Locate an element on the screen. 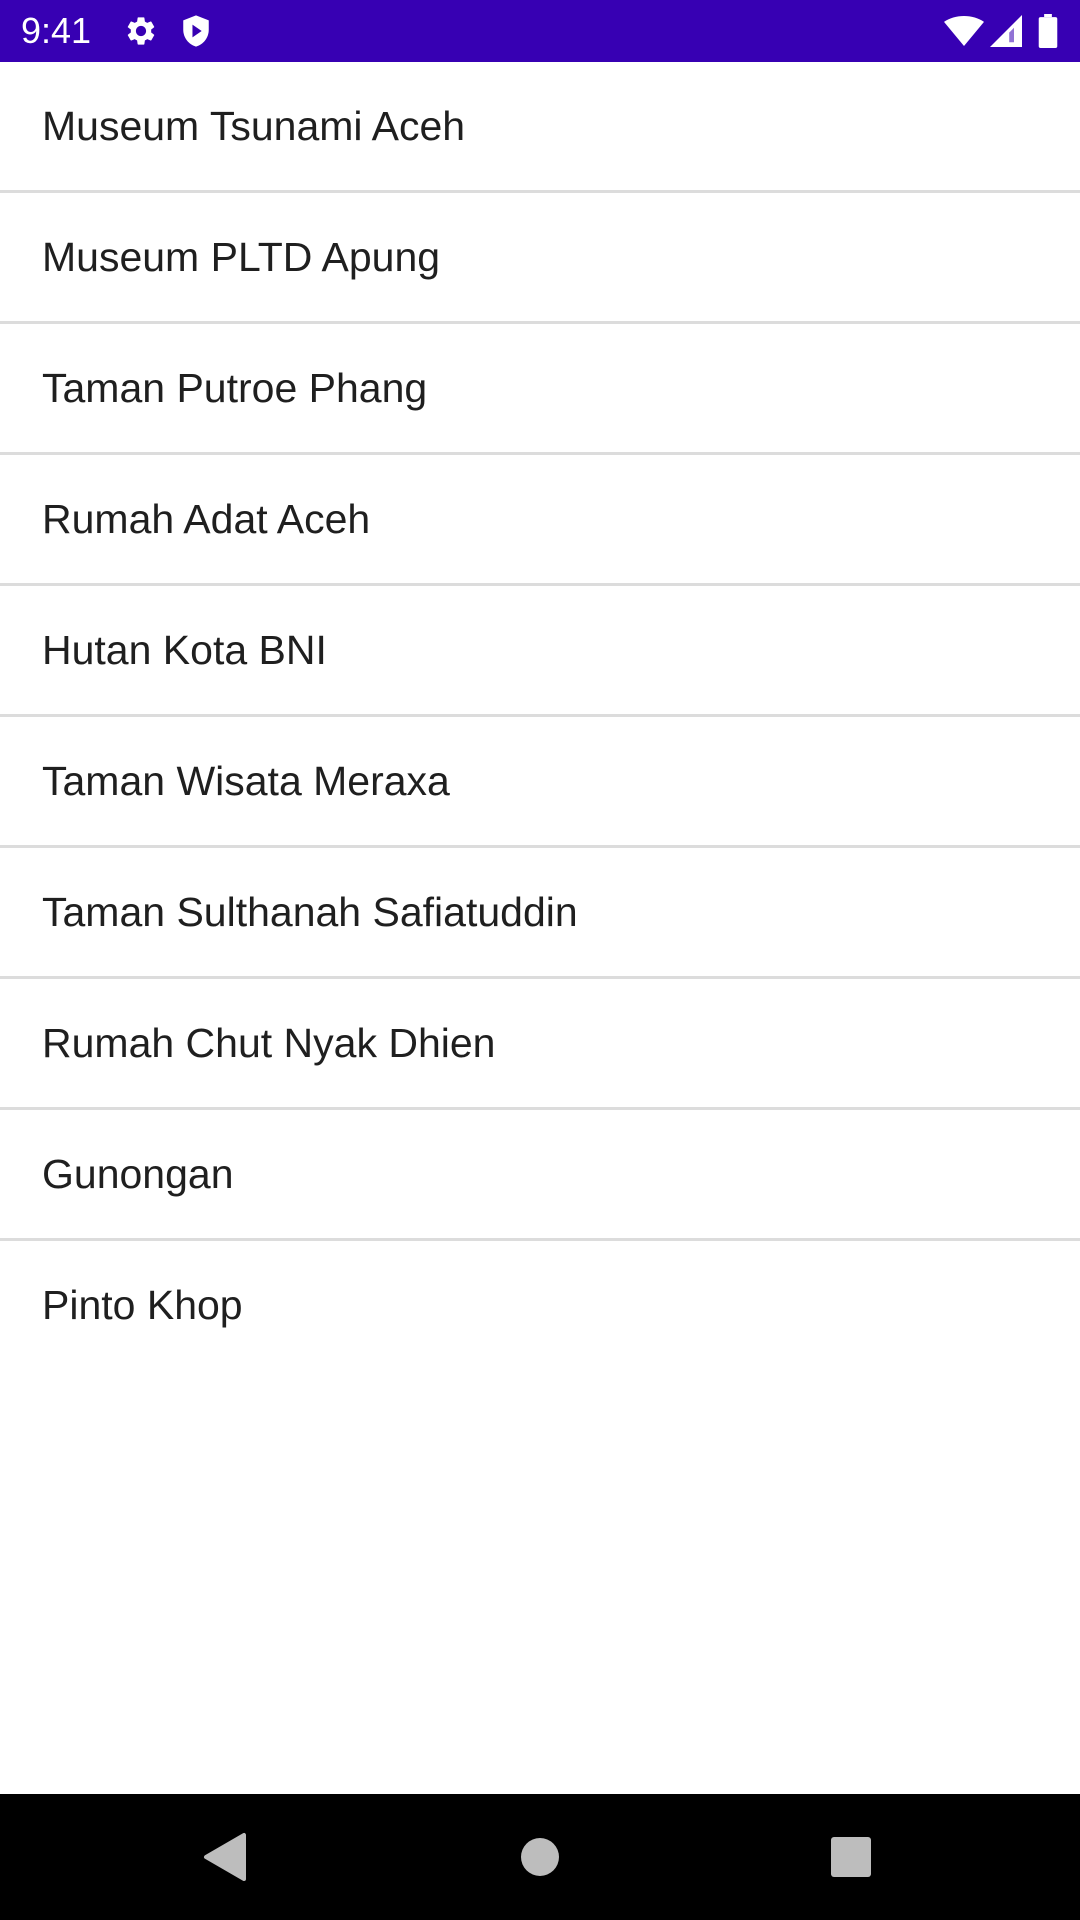 This screenshot has width=1080, height=1920. home-button is located at coordinates (540, 1857).